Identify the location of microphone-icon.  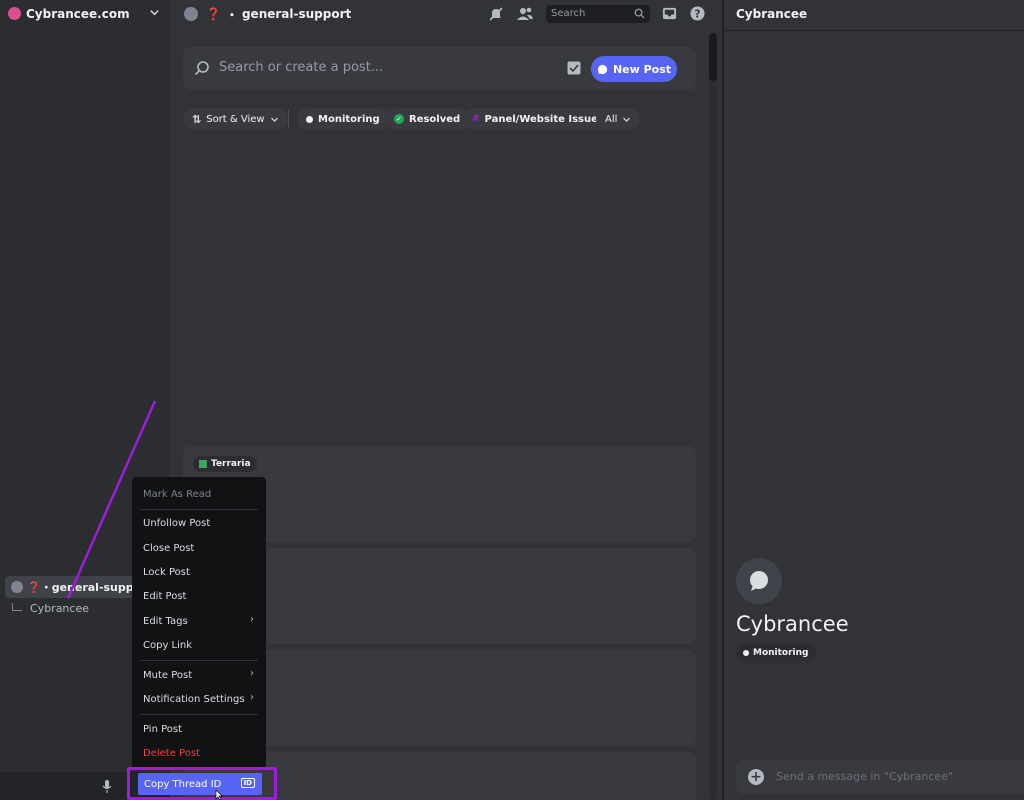
(107, 786).